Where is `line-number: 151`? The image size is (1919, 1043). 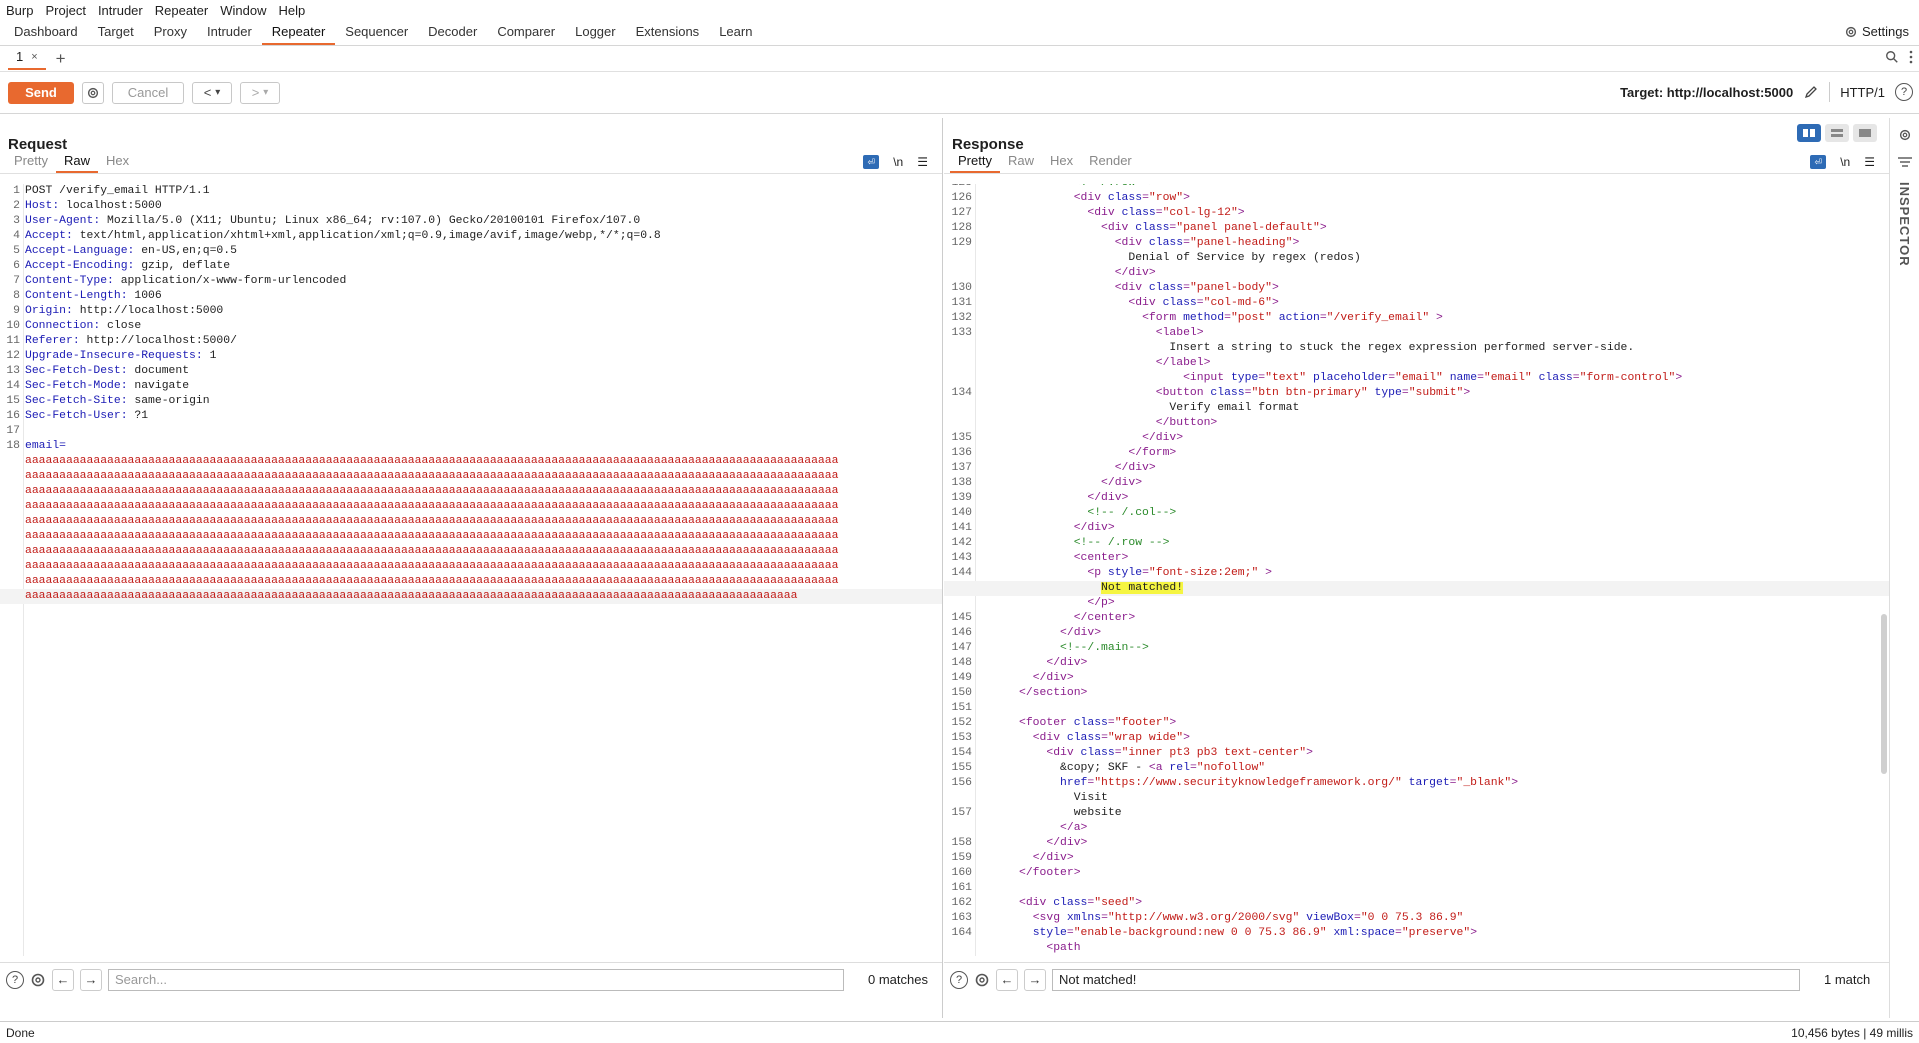
line-number: 151 is located at coordinates (961, 708).